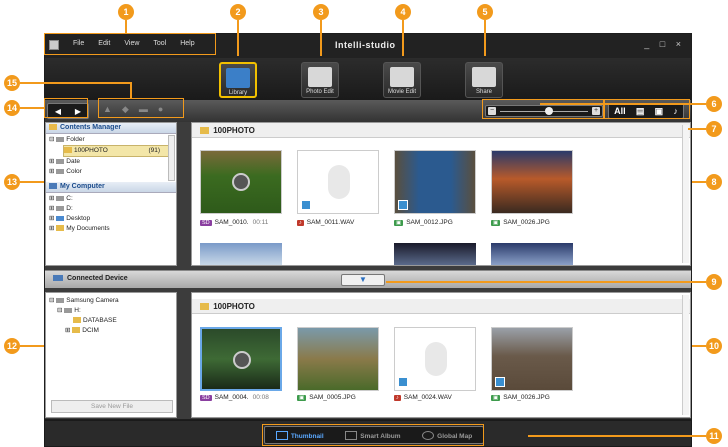  I want to click on device-panel-toggle-button: ▼, so click(363, 280).